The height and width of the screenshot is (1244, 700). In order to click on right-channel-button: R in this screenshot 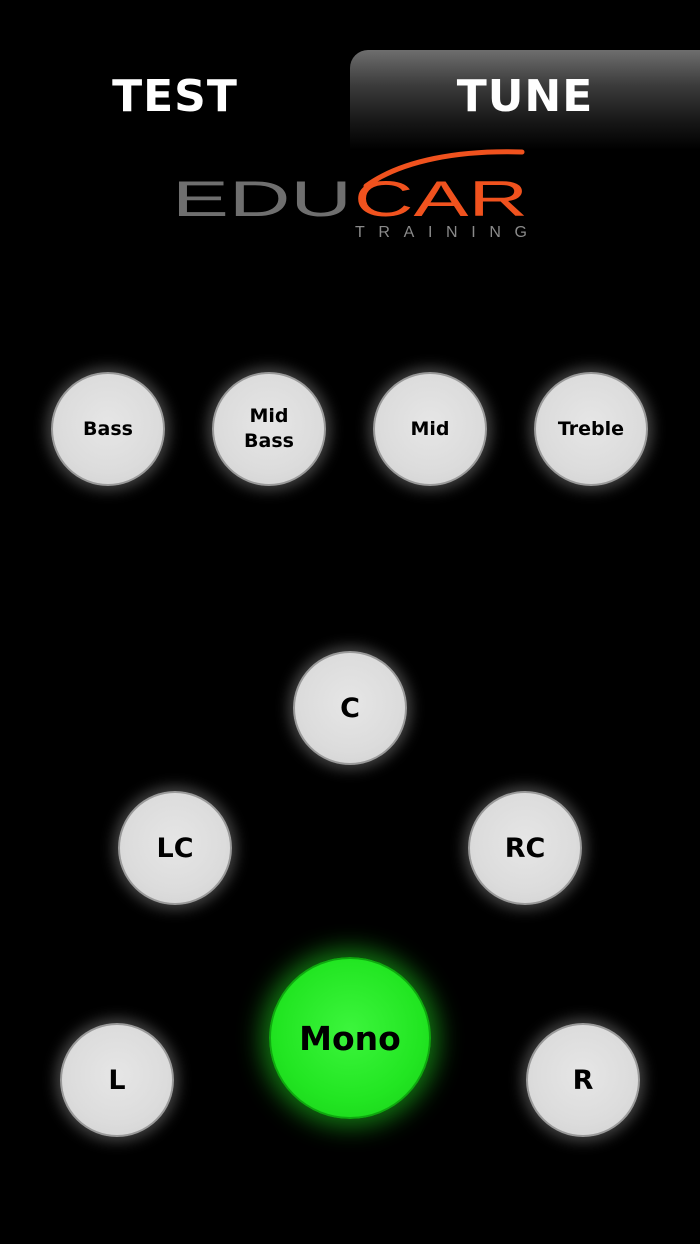, I will do `click(583, 1080)`.